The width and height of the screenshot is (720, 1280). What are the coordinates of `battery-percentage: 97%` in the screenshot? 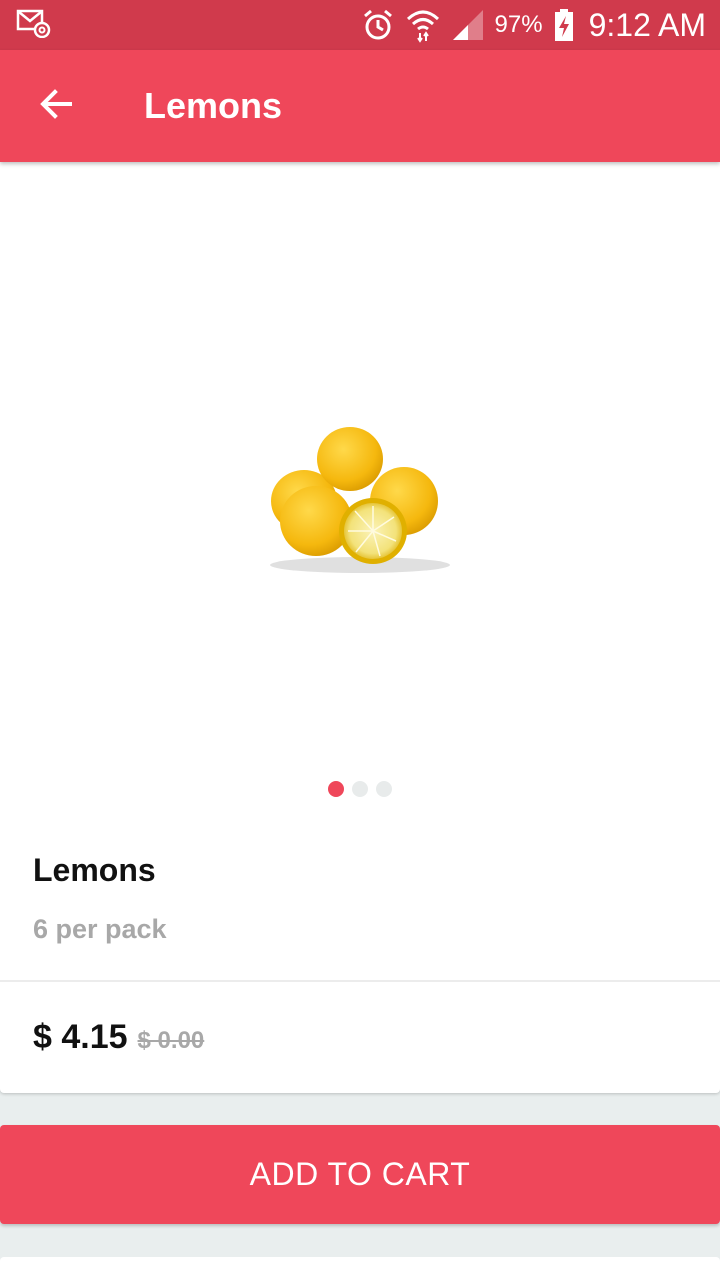 It's located at (518, 24).